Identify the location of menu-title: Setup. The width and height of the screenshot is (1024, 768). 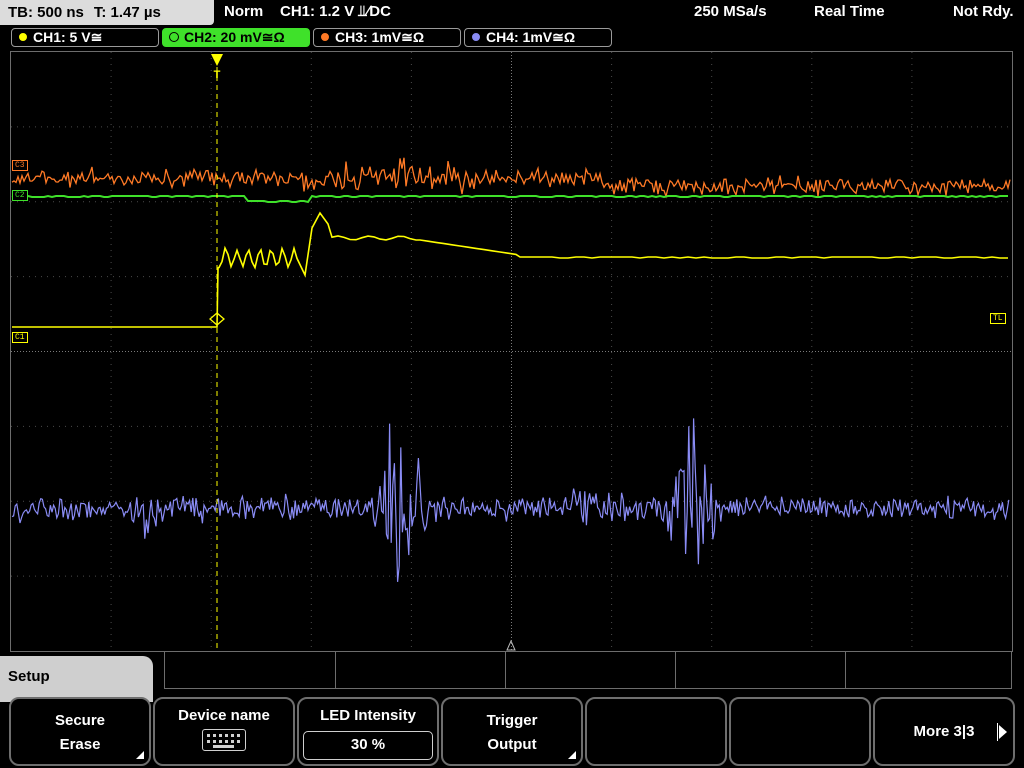
(29, 676).